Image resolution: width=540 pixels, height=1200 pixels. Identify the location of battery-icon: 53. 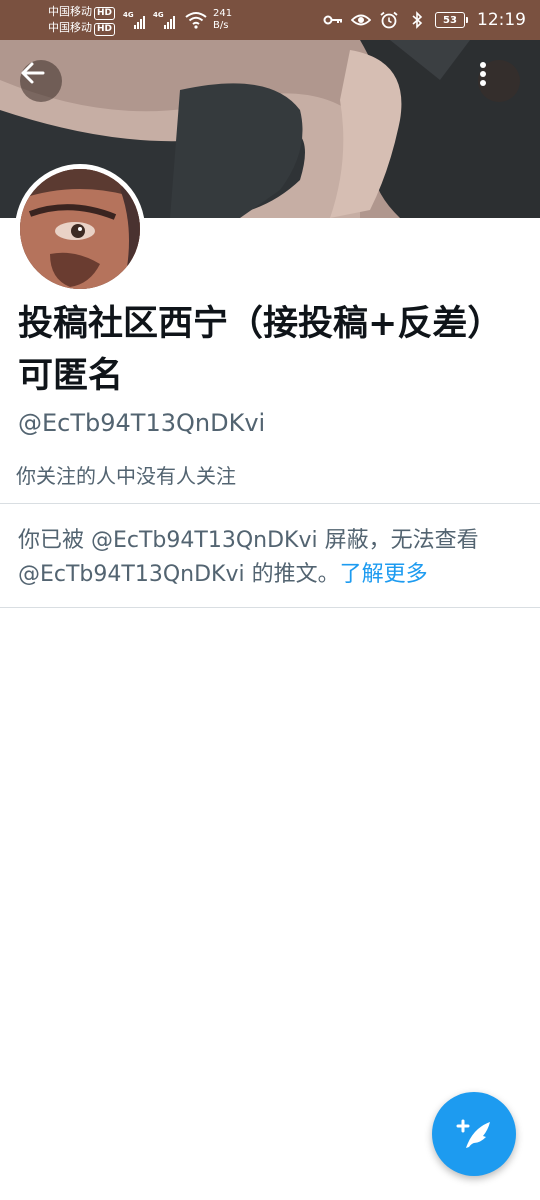
(451, 20).